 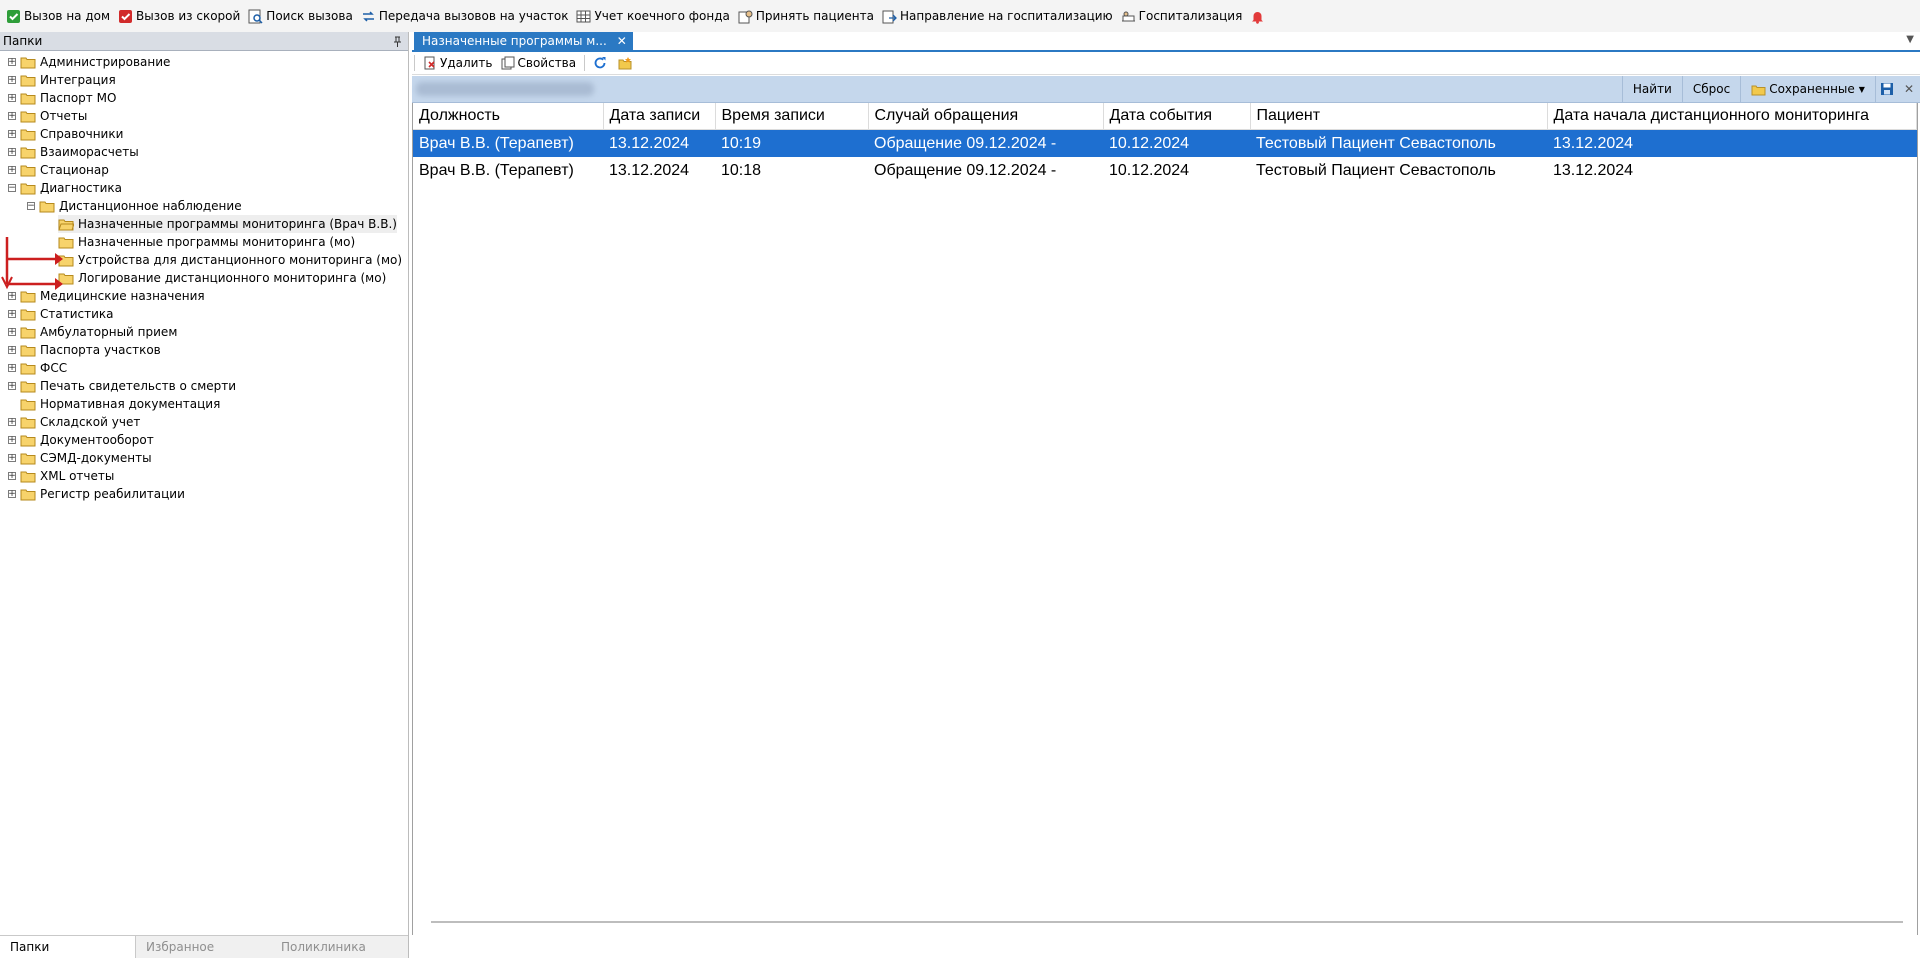 What do you see at coordinates (58, 16) in the screenshot?
I see `home-call-button: Вызов на дом` at bounding box center [58, 16].